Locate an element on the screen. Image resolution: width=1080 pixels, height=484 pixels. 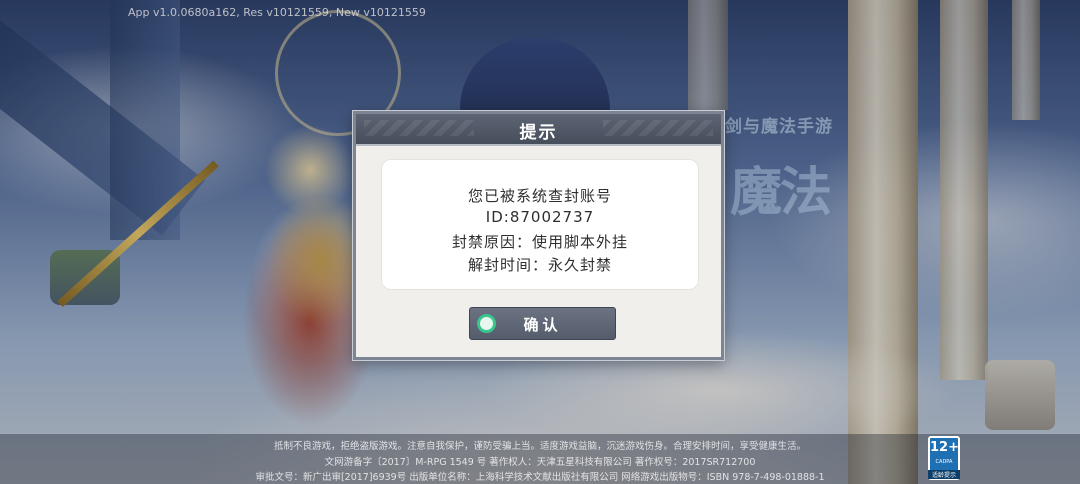
age-rating-org: CADPA is located at coordinates (944, 462).